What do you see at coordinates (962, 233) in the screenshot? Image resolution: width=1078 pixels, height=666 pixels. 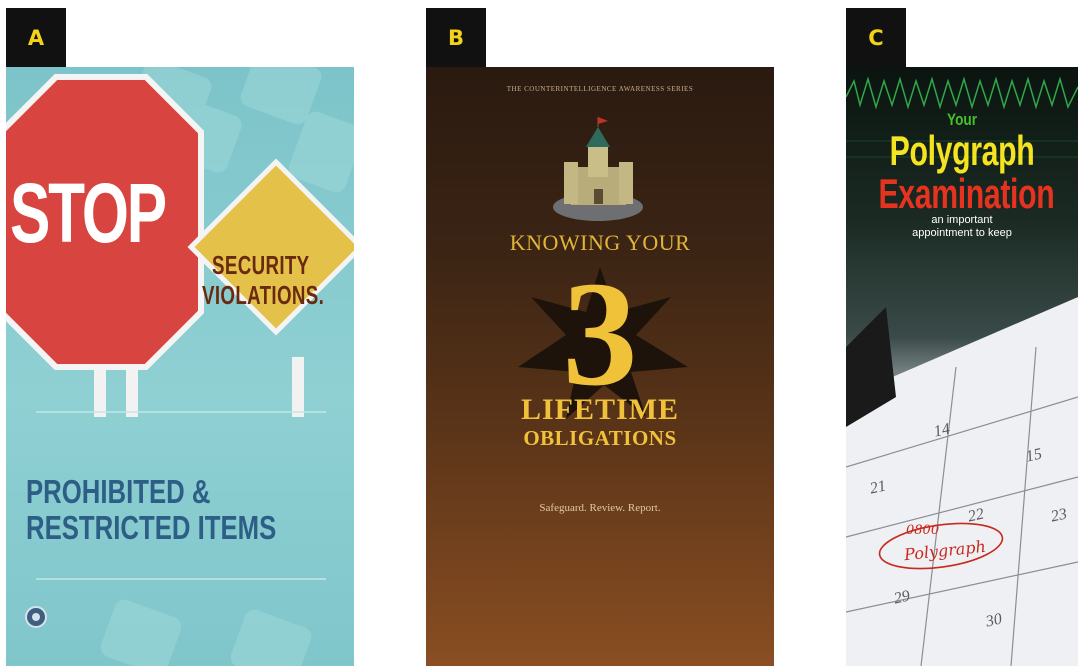 I see `subtitle-line2: appointment to keep` at bounding box center [962, 233].